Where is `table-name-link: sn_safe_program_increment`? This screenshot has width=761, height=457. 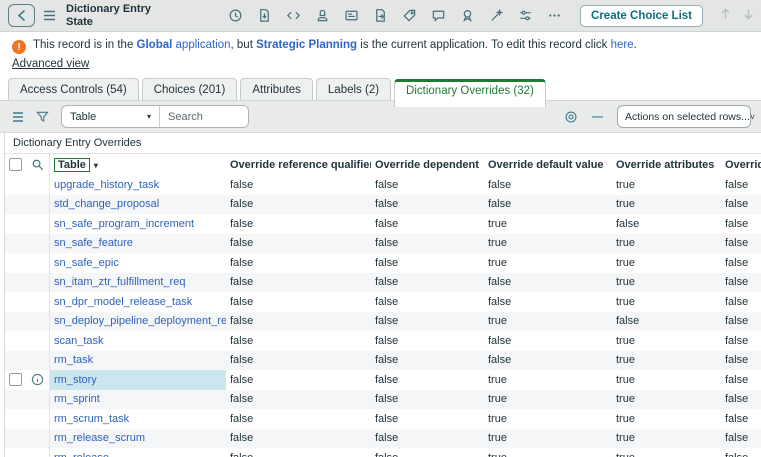
table-name-link: sn_safe_program_increment is located at coordinates (124, 224).